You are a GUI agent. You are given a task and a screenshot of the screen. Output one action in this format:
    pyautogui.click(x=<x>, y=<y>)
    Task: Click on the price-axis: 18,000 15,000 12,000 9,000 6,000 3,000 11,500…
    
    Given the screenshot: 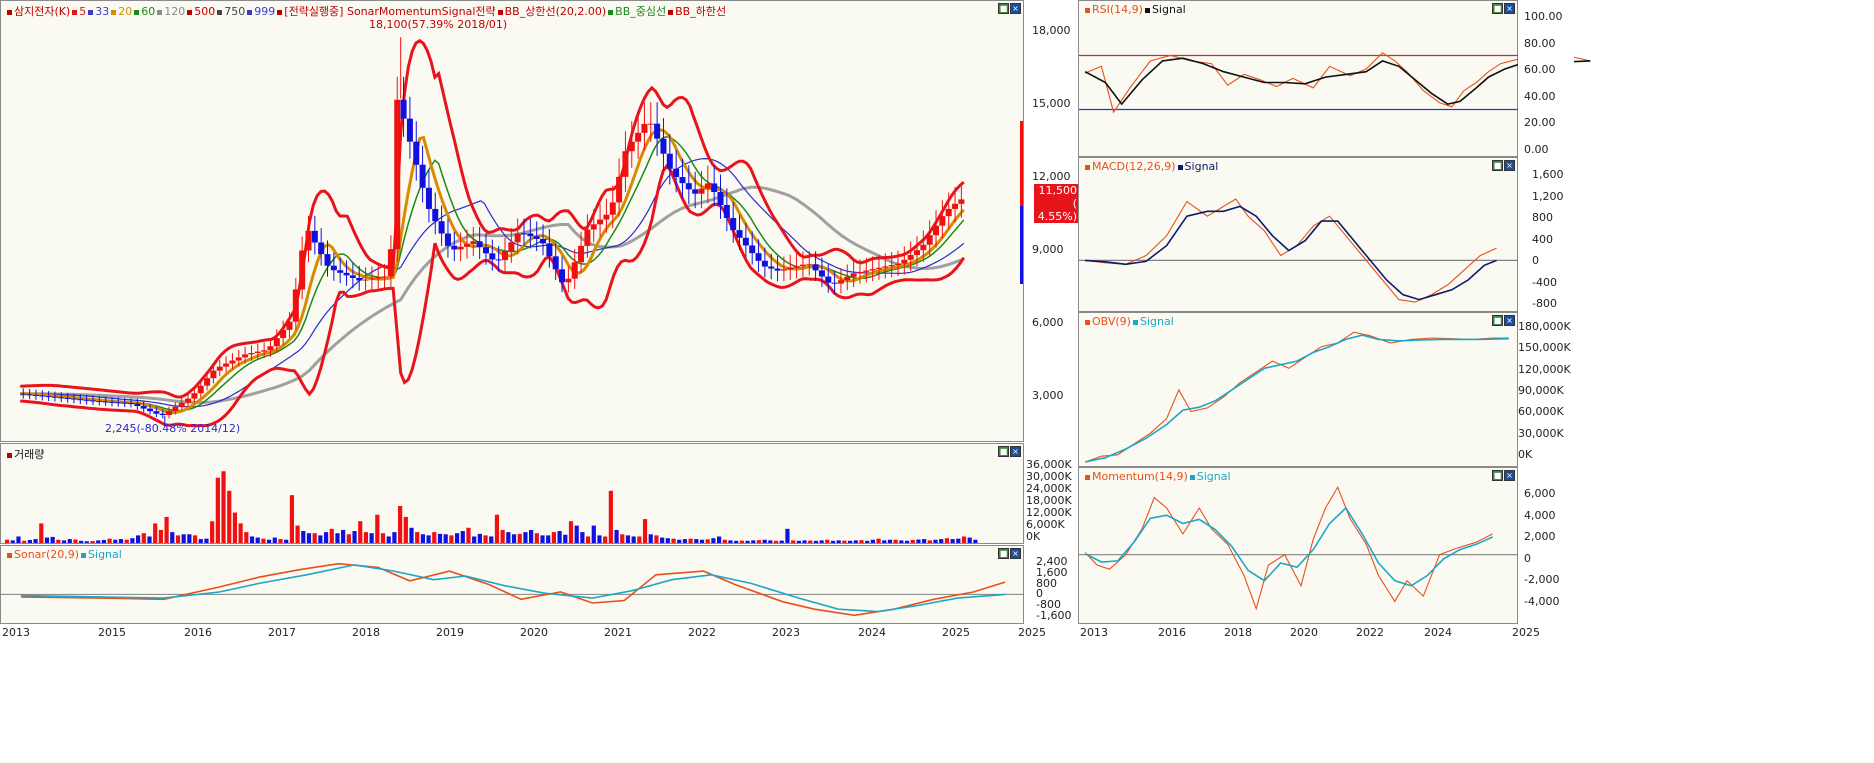 What is the action you would take?
    pyautogui.click(x=1052, y=221)
    